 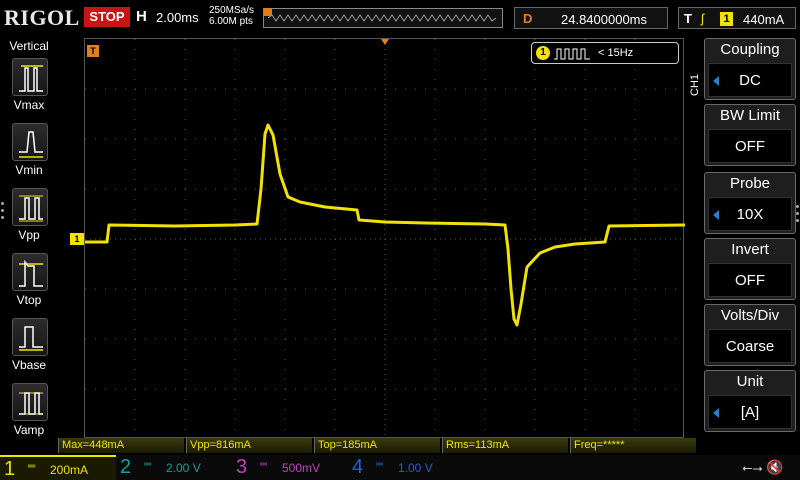 I want to click on pulse-train-icon, so click(x=572, y=54).